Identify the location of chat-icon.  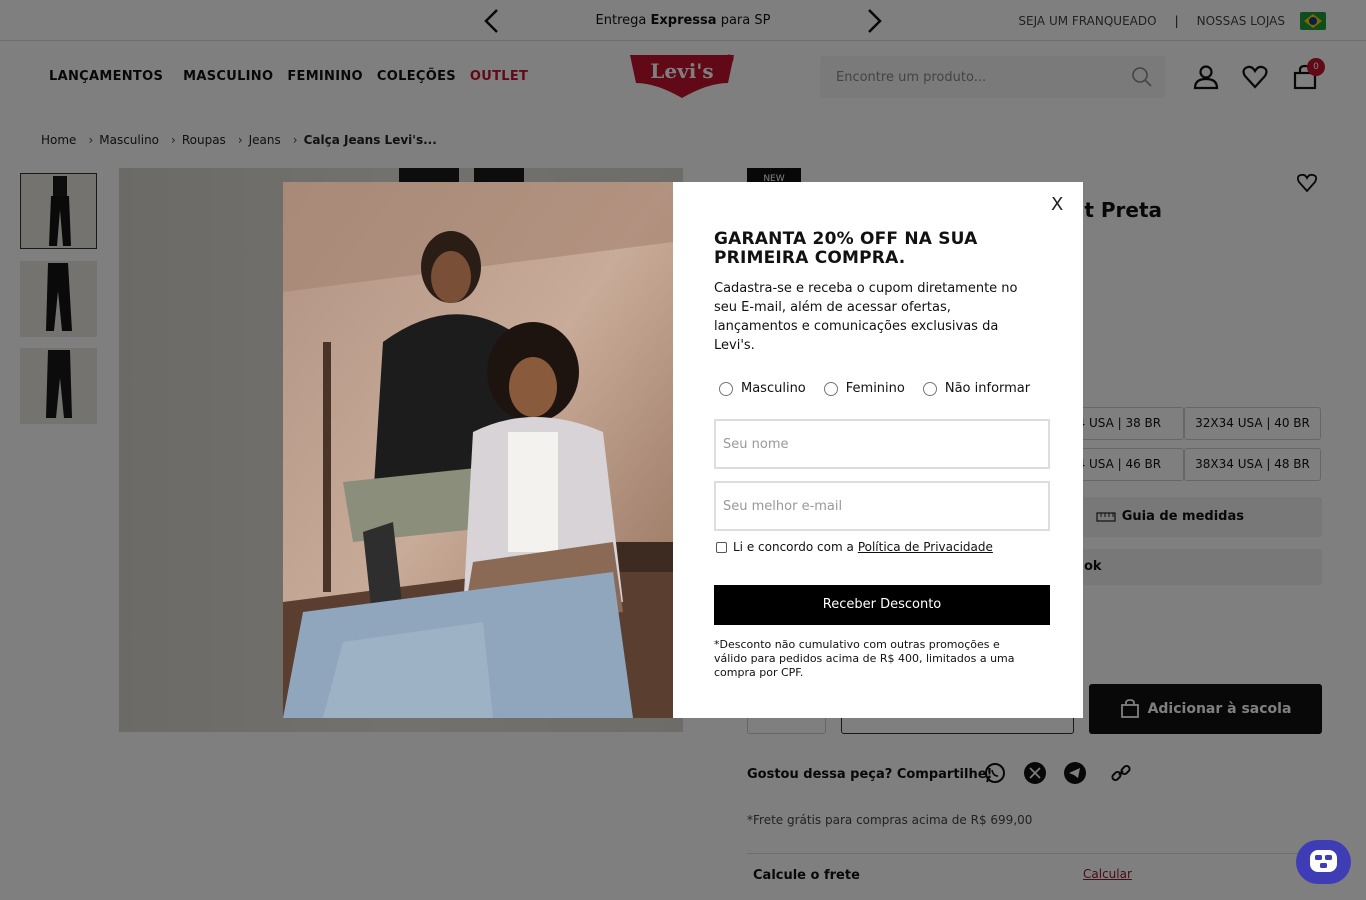
(1323, 861).